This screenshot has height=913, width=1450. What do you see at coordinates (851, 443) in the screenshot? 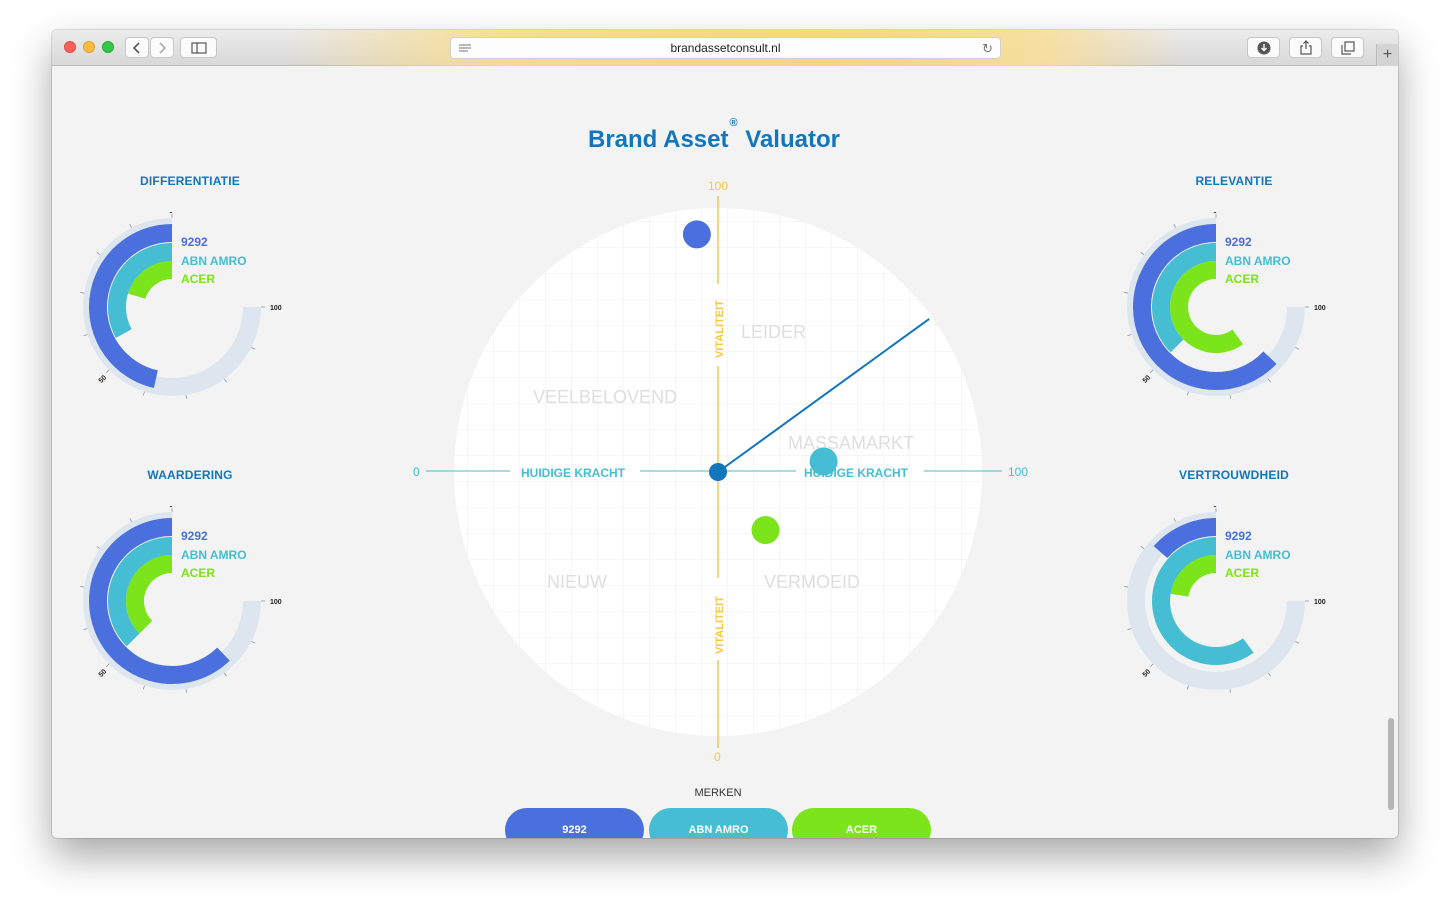
I see `quadrant-massamarkt: MASSAMARKT` at bounding box center [851, 443].